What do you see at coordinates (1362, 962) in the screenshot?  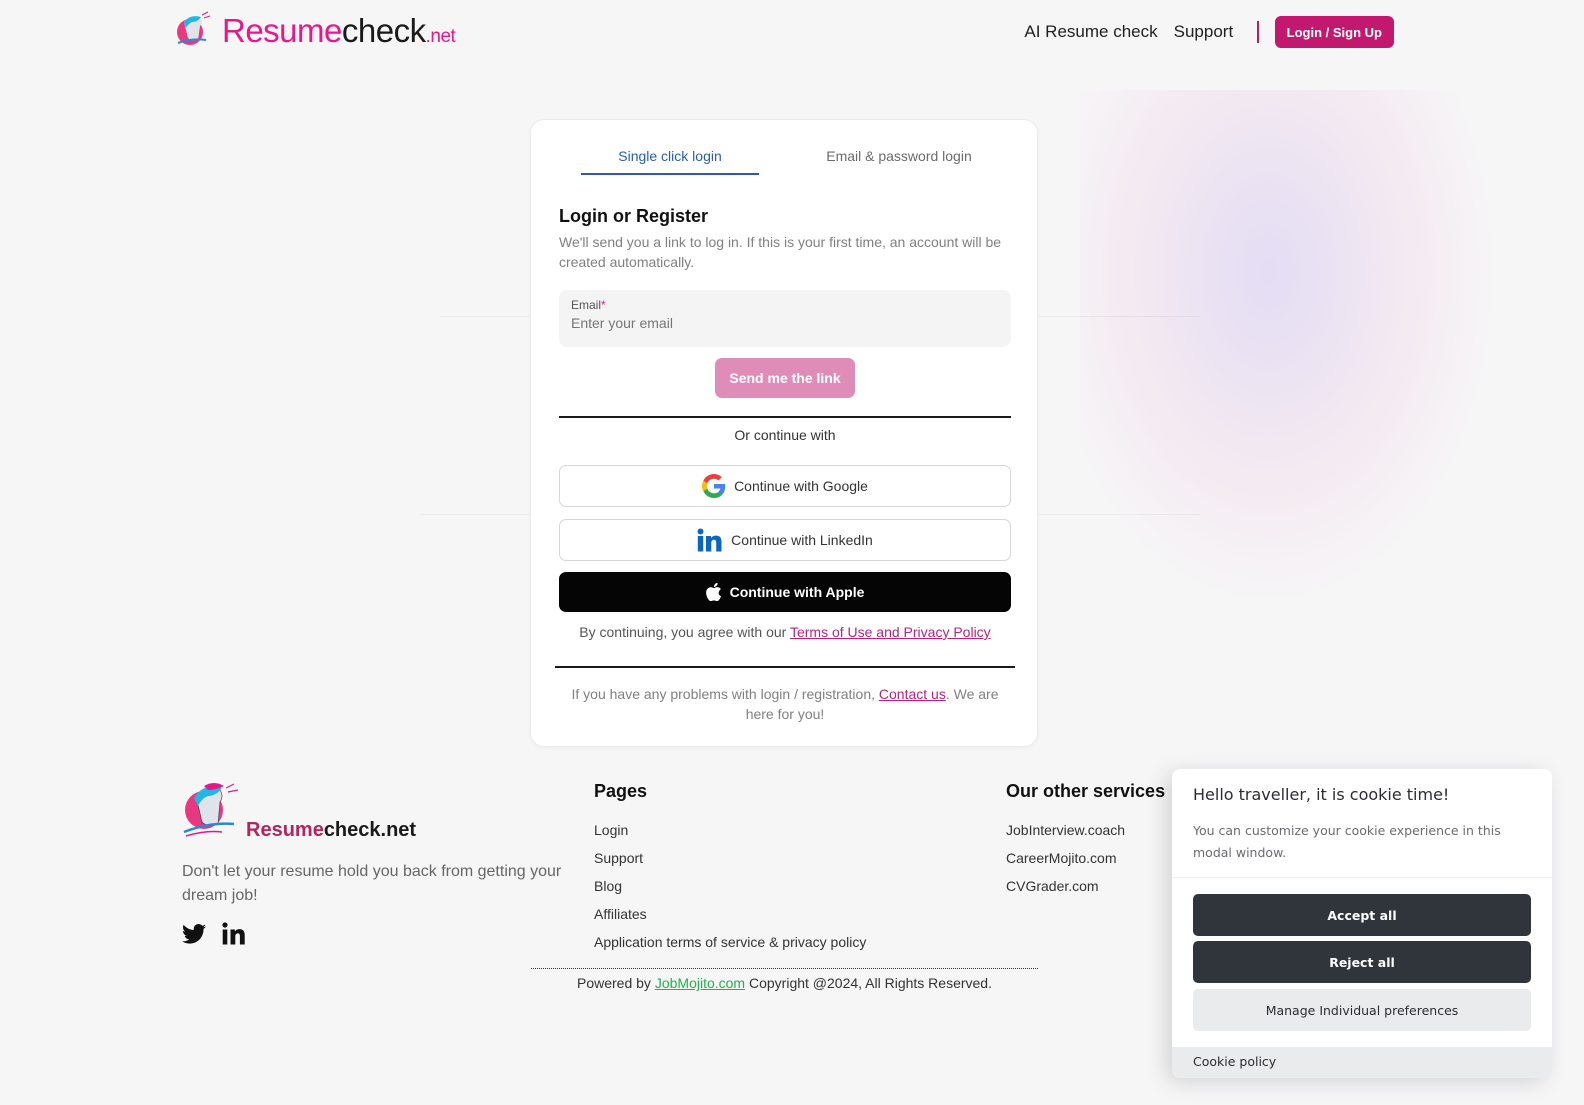 I see `reject-all-button: Reject all` at bounding box center [1362, 962].